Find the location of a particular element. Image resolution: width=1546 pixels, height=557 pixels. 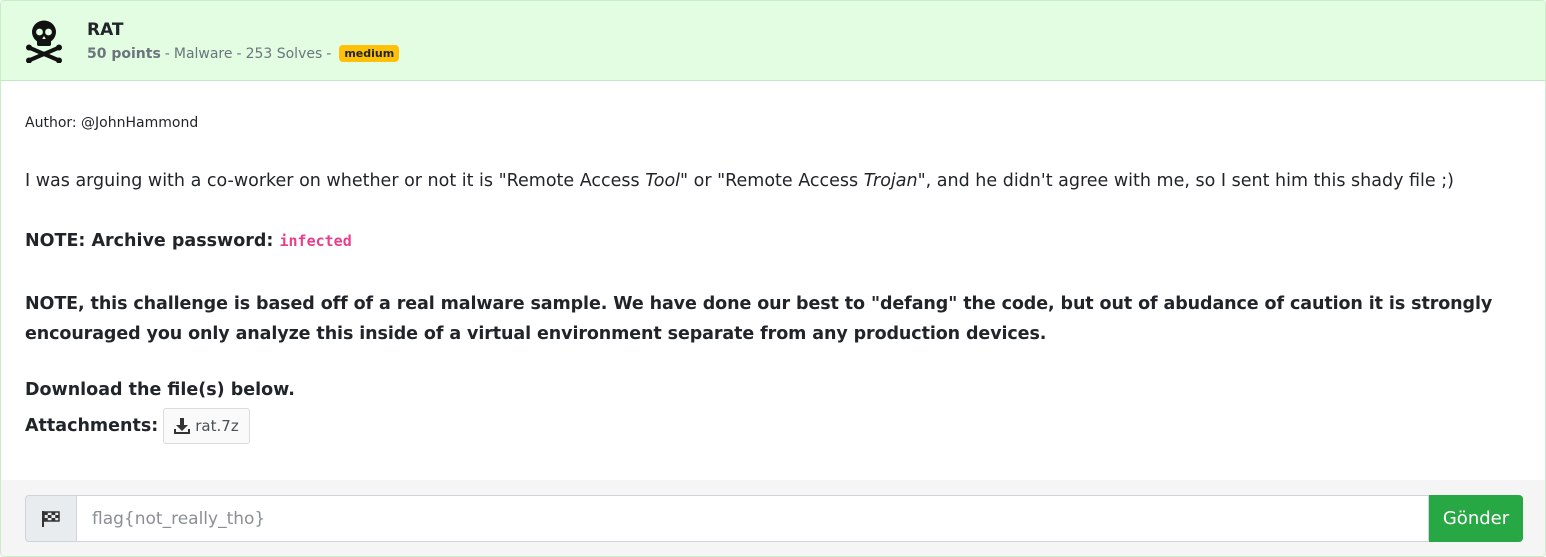

attachments-row: Attachments: rat.7z is located at coordinates (773, 426).